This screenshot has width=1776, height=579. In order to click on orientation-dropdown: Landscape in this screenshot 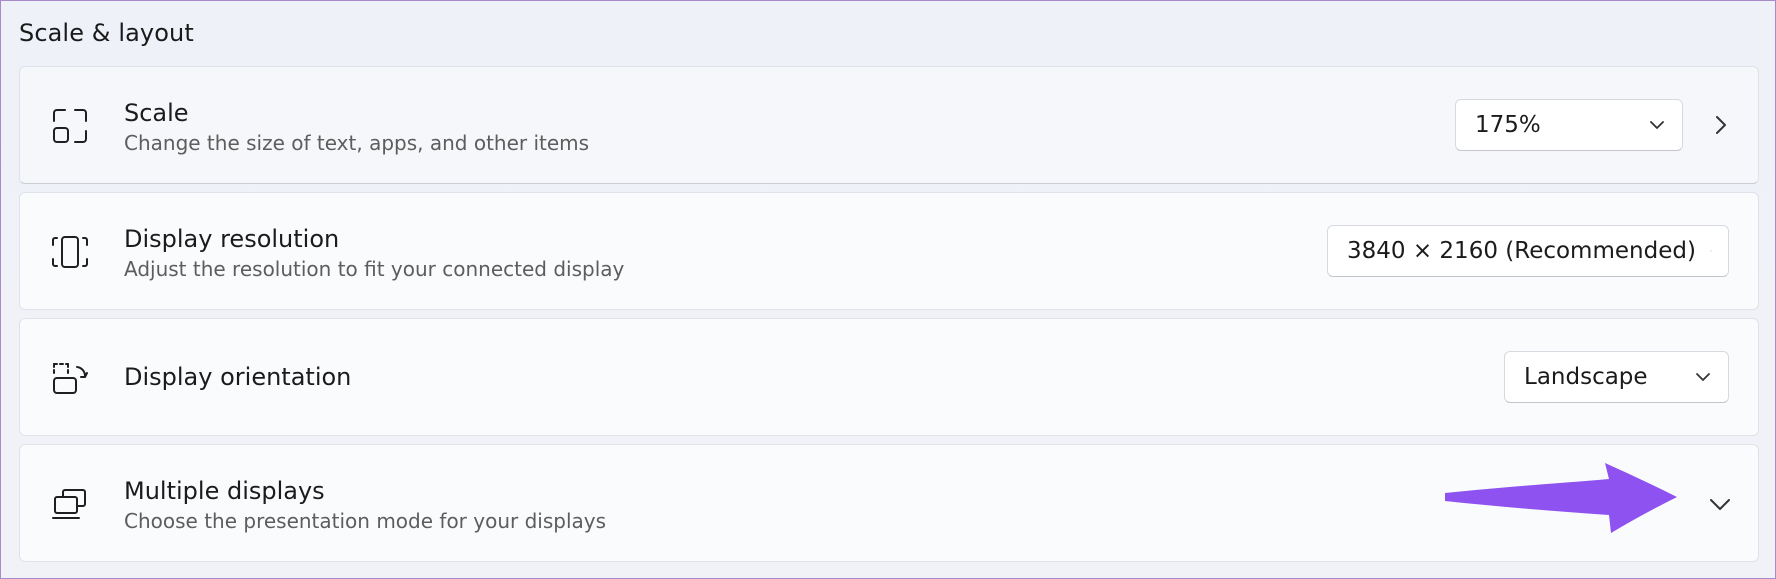, I will do `click(1616, 377)`.